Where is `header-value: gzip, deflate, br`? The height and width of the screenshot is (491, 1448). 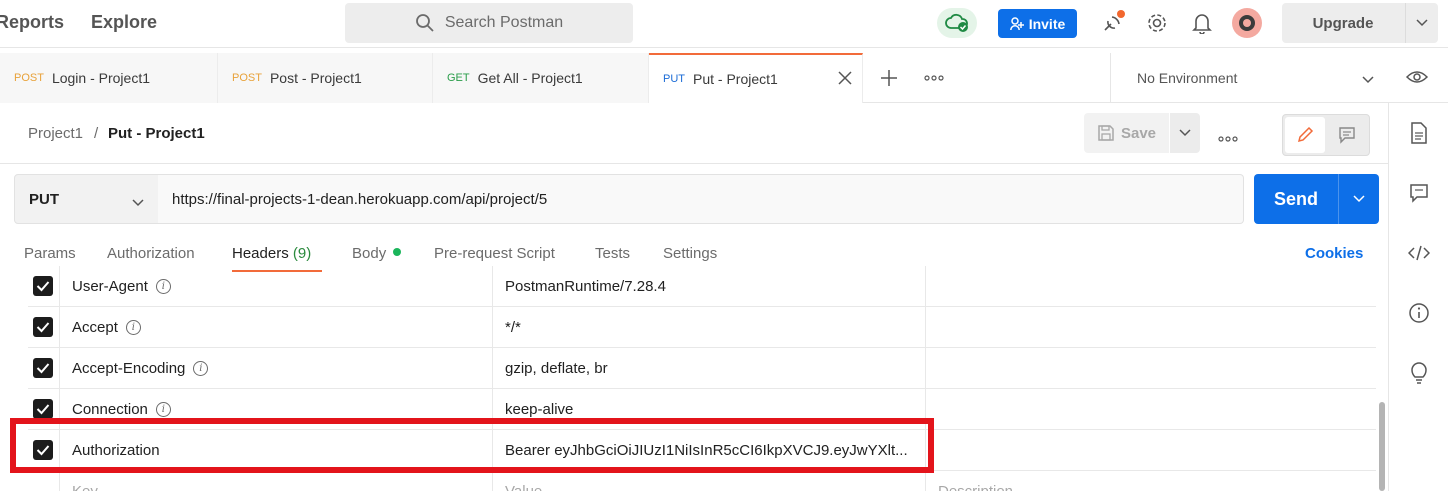 header-value: gzip, deflate, br is located at coordinates (556, 368).